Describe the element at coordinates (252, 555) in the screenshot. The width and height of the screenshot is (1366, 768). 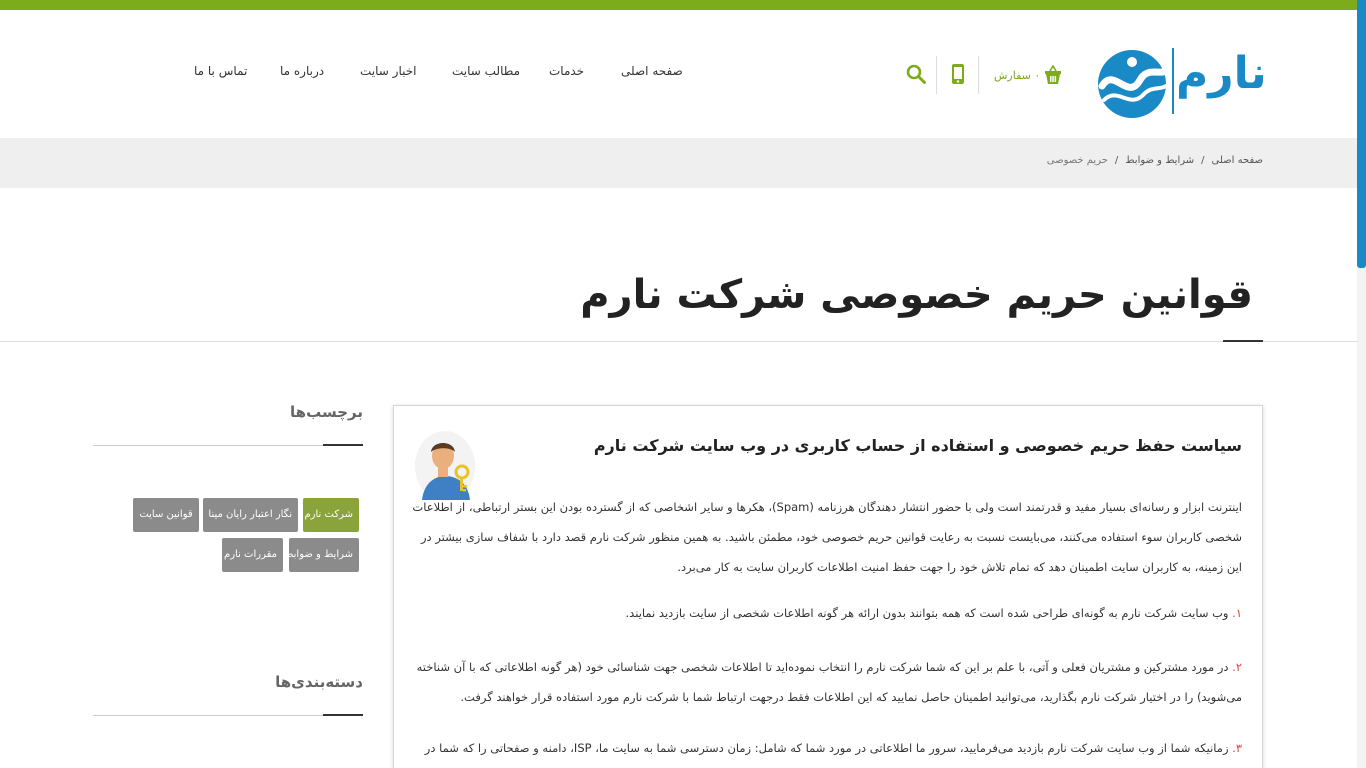
I see `tag-narm-regulations: مقررات نارم` at that location.